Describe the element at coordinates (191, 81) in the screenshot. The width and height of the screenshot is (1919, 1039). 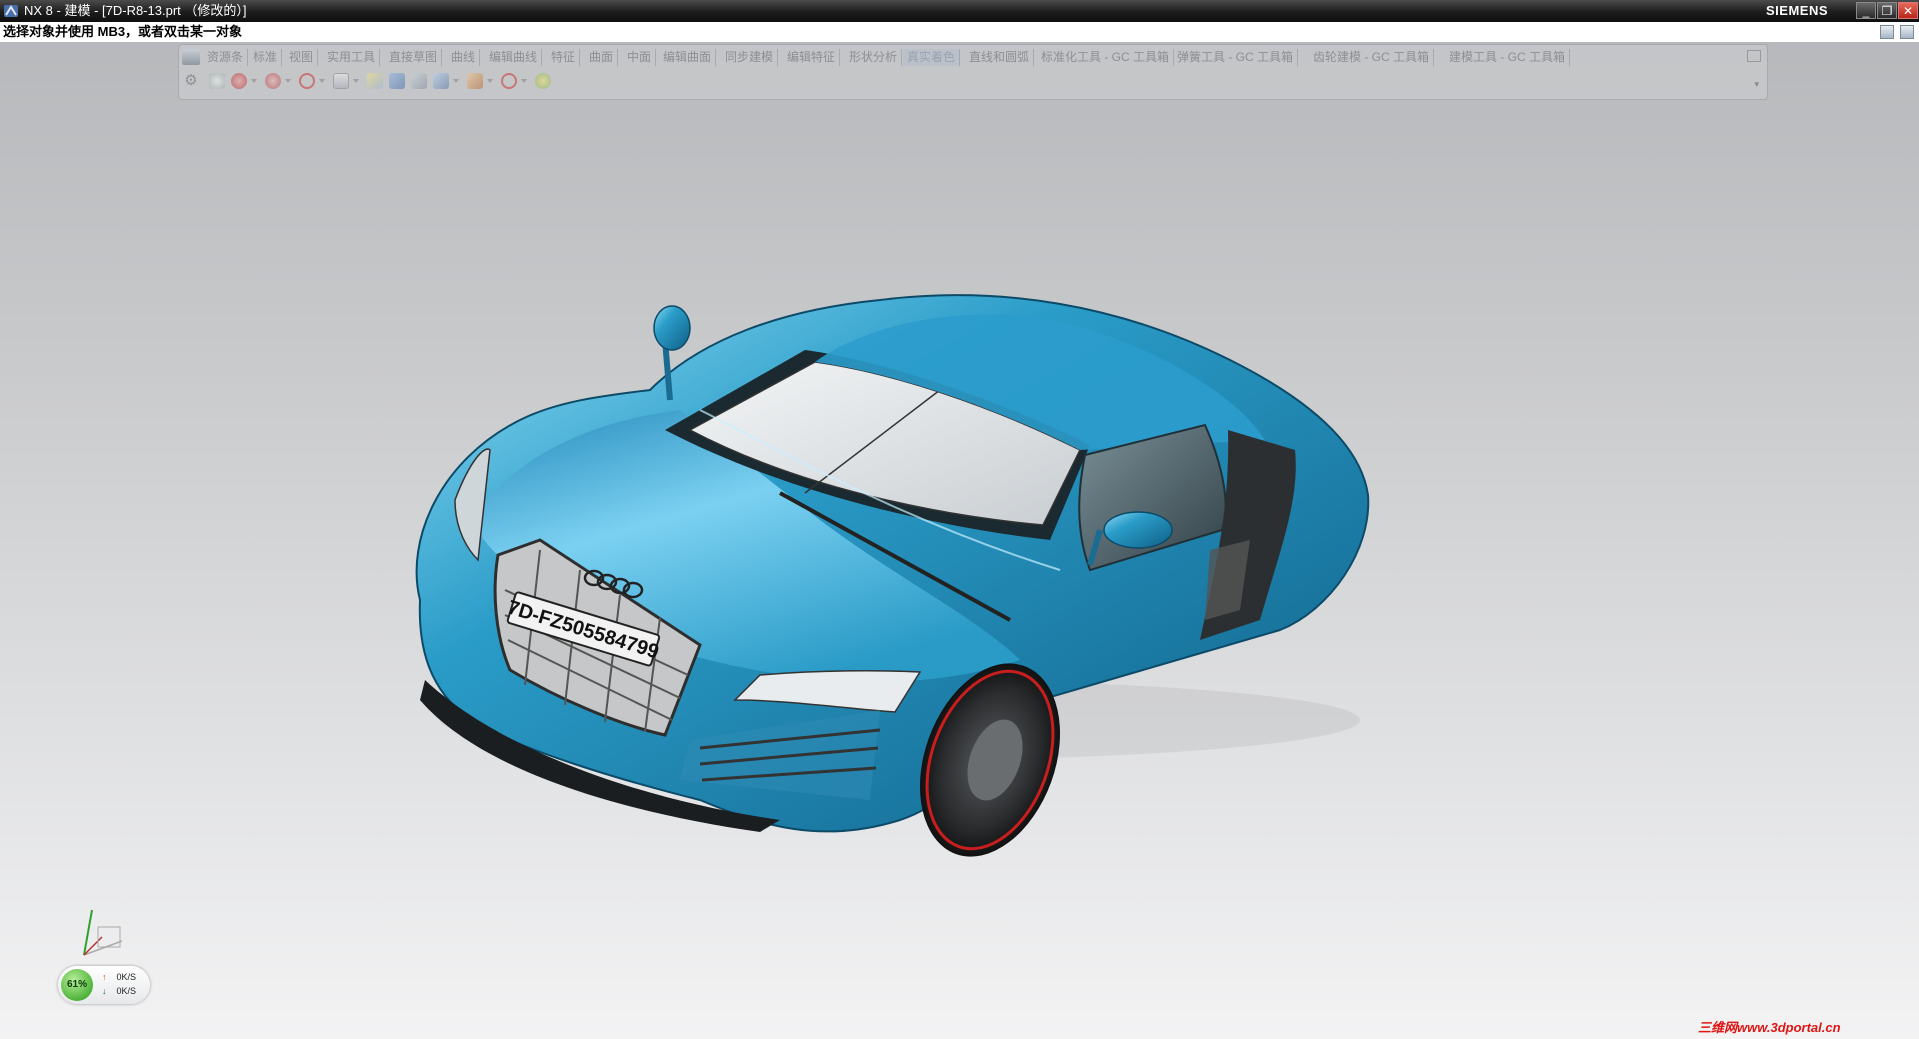
I see `gear-icon: ⚙` at that location.